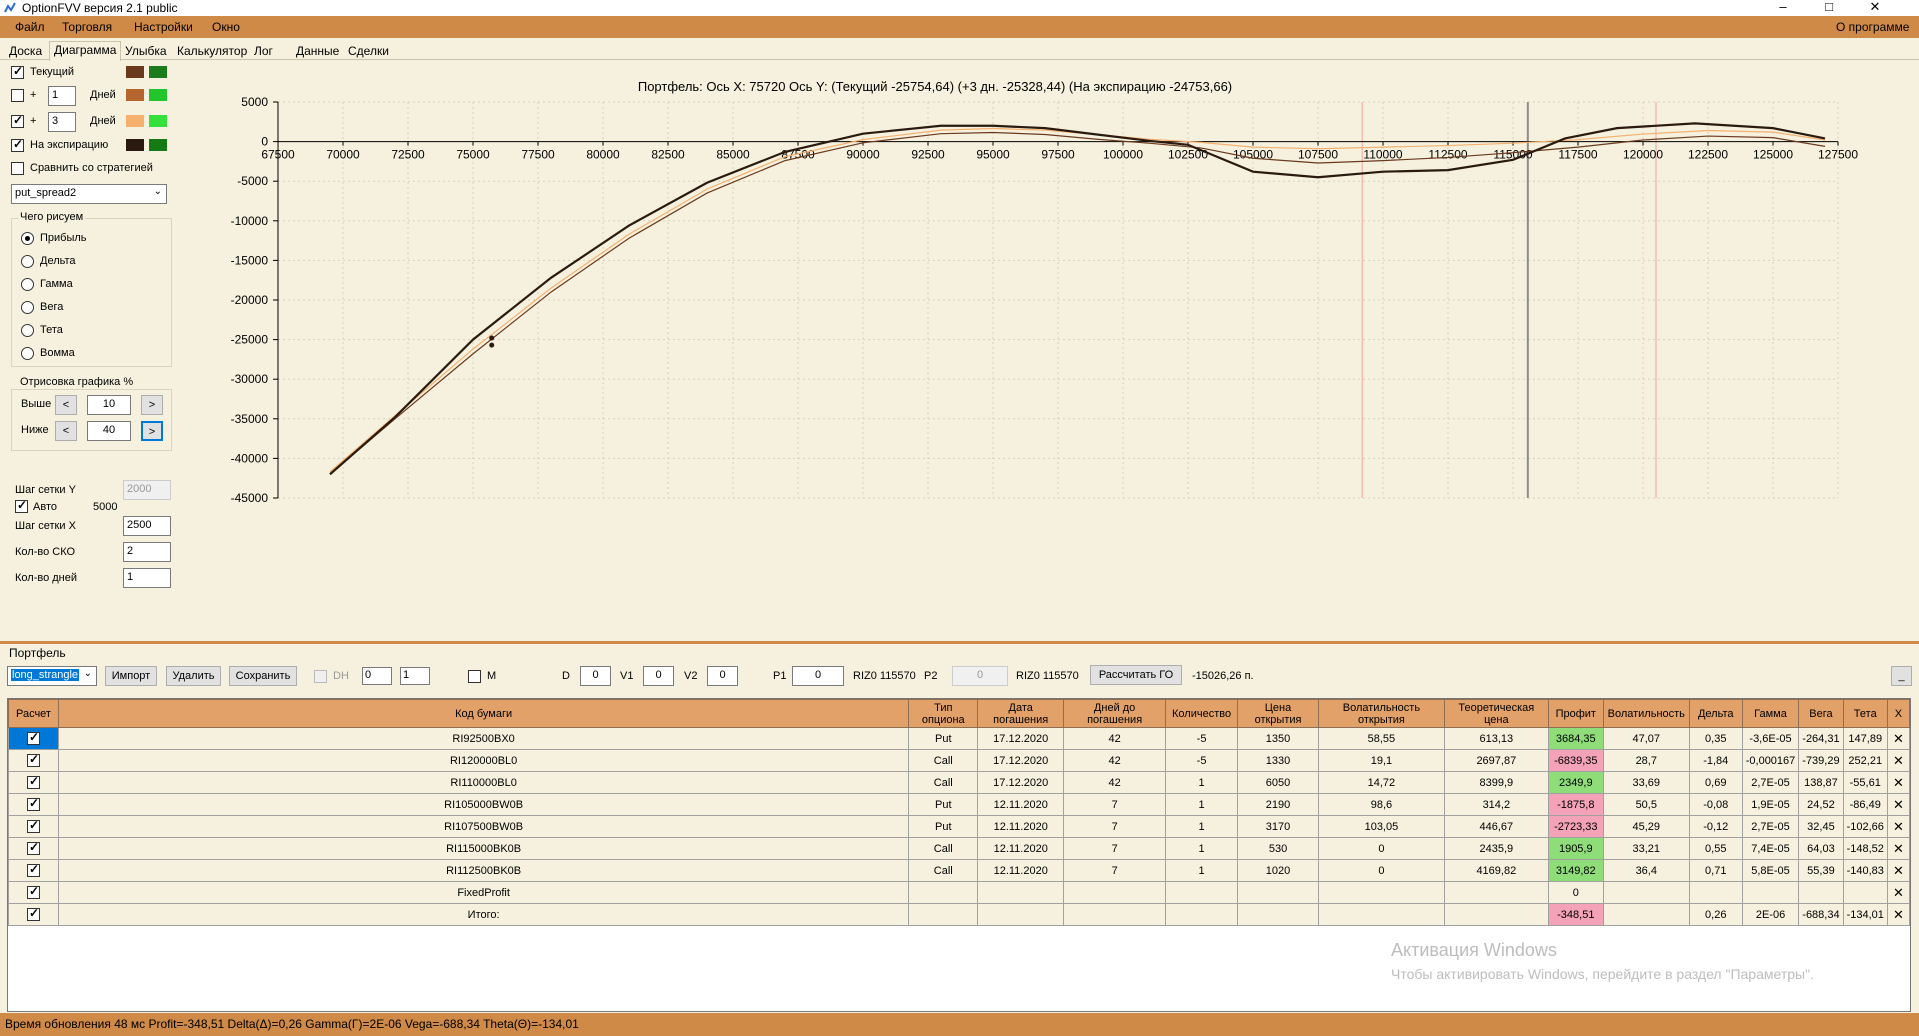 This screenshot has height=1036, width=1919. Describe the element at coordinates (1901, 676) in the screenshot. I see `minimize-panel-button: _` at that location.